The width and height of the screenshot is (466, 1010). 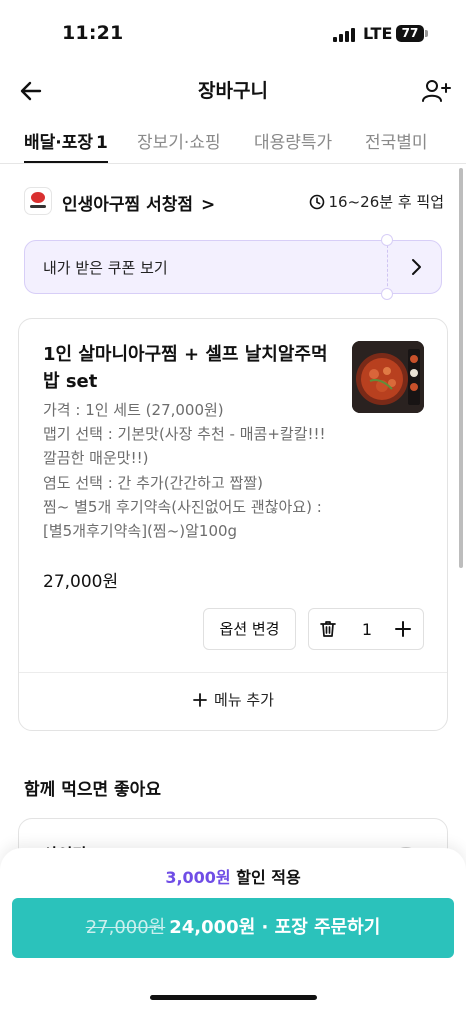 I want to click on tab-delivery-pickup: 배달·포장 1, so click(x=66, y=145).